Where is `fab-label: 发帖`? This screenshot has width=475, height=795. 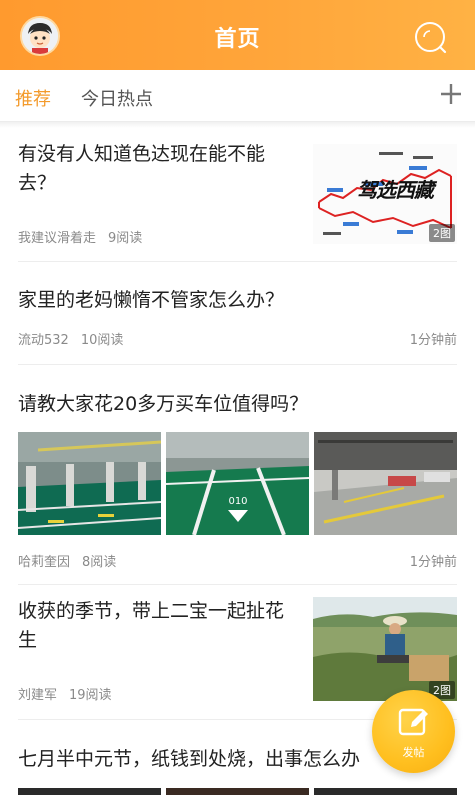 fab-label: 发帖 is located at coordinates (413, 752).